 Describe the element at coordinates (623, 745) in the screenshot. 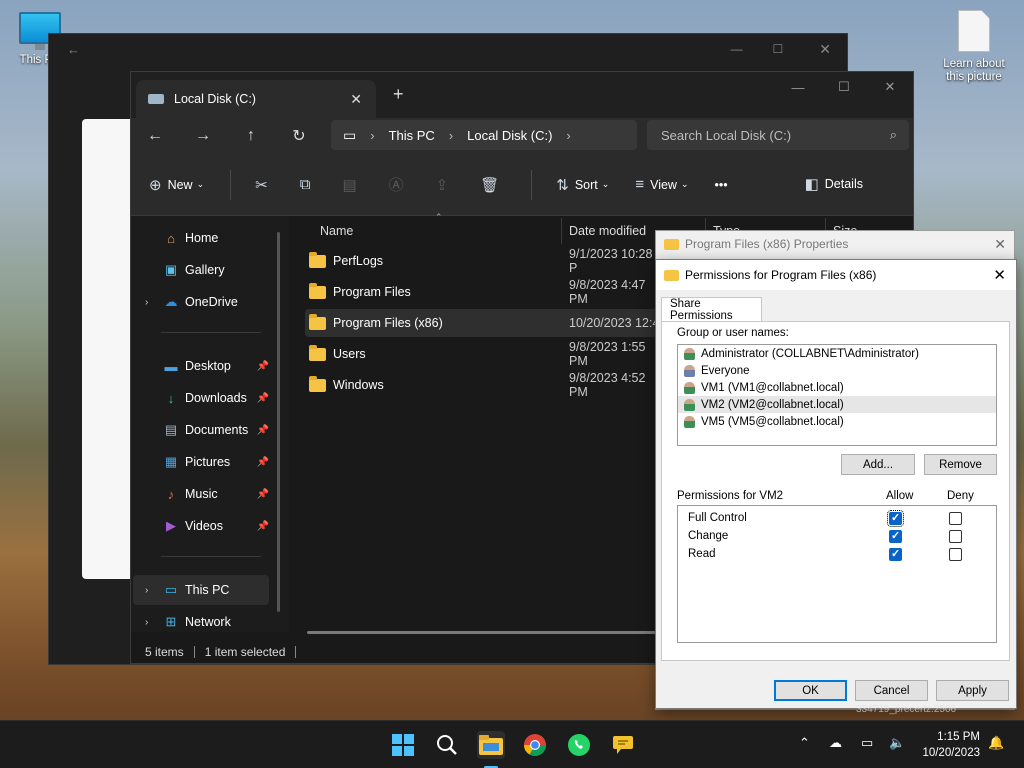

I see `chat-icon` at that location.